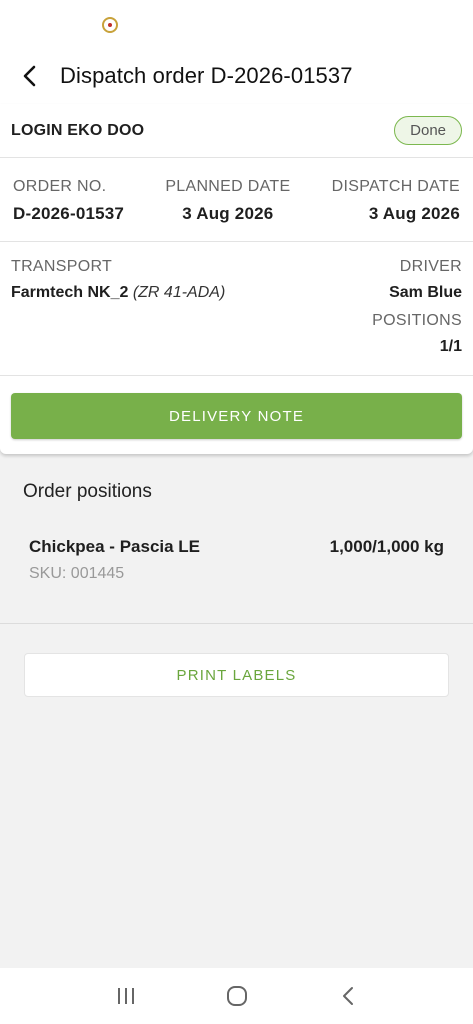 Image resolution: width=473 pixels, height=1024 pixels. Describe the element at coordinates (414, 213) in the screenshot. I see `dispatch-date-value: 3 Aug 2026` at that location.